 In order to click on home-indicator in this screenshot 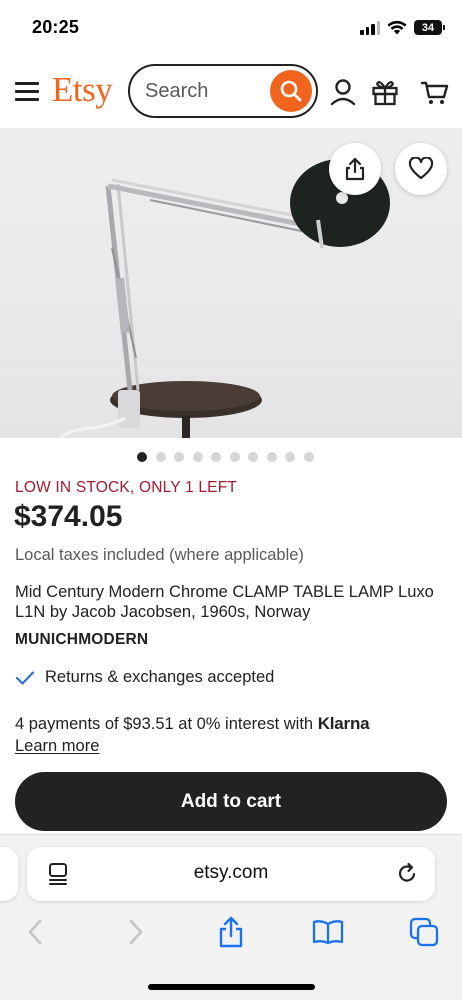, I will do `click(231, 987)`.